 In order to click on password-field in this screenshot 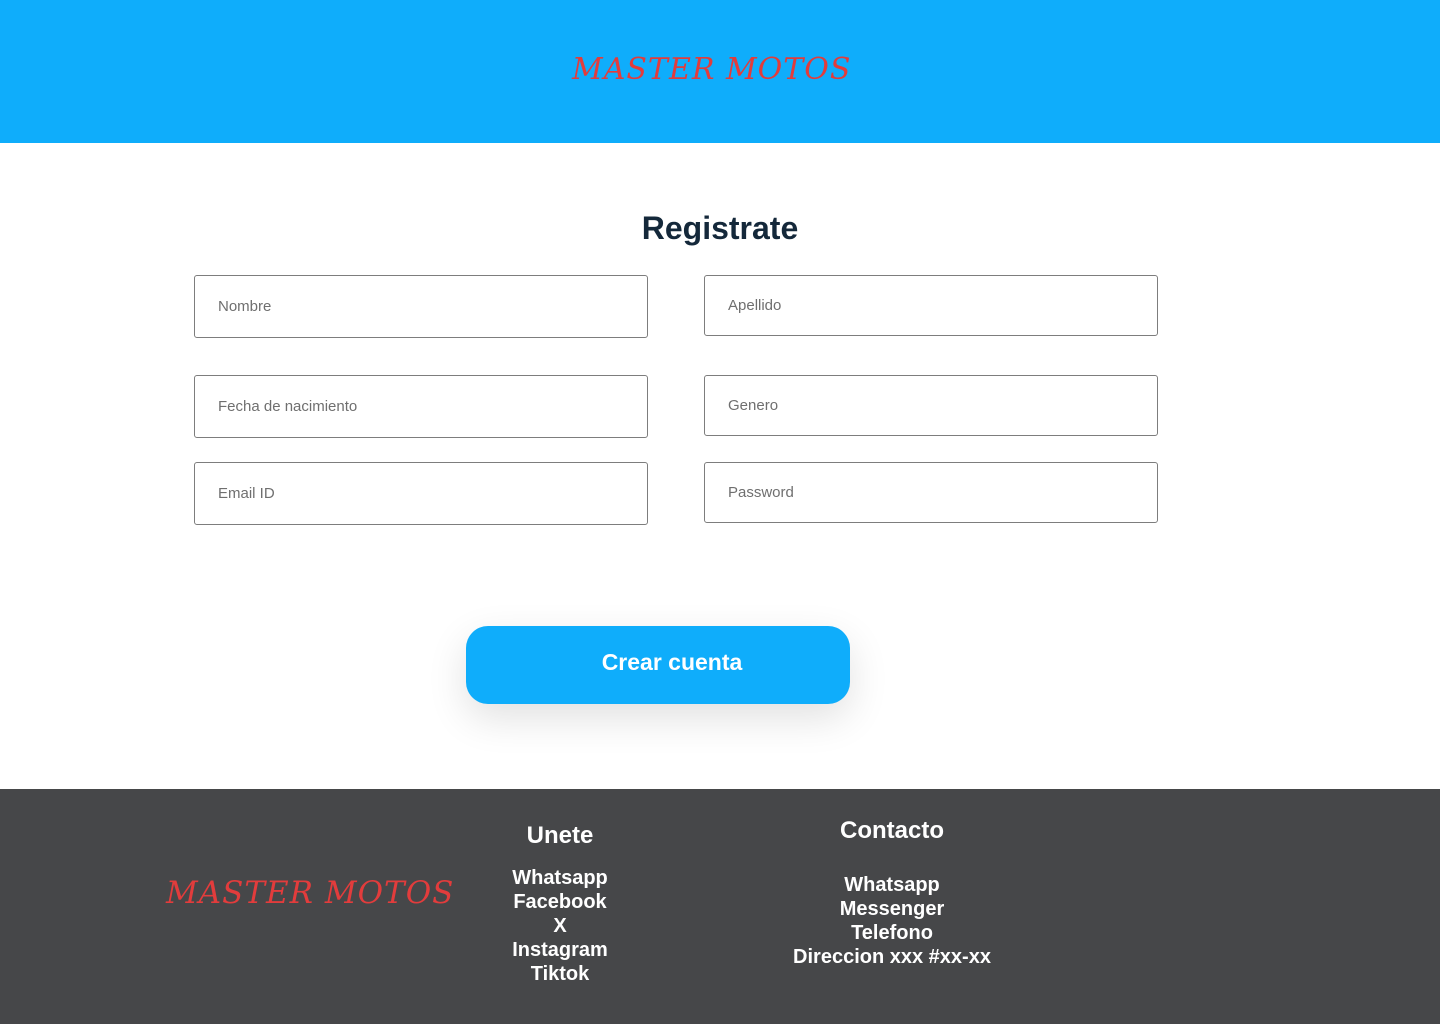, I will do `click(931, 492)`.